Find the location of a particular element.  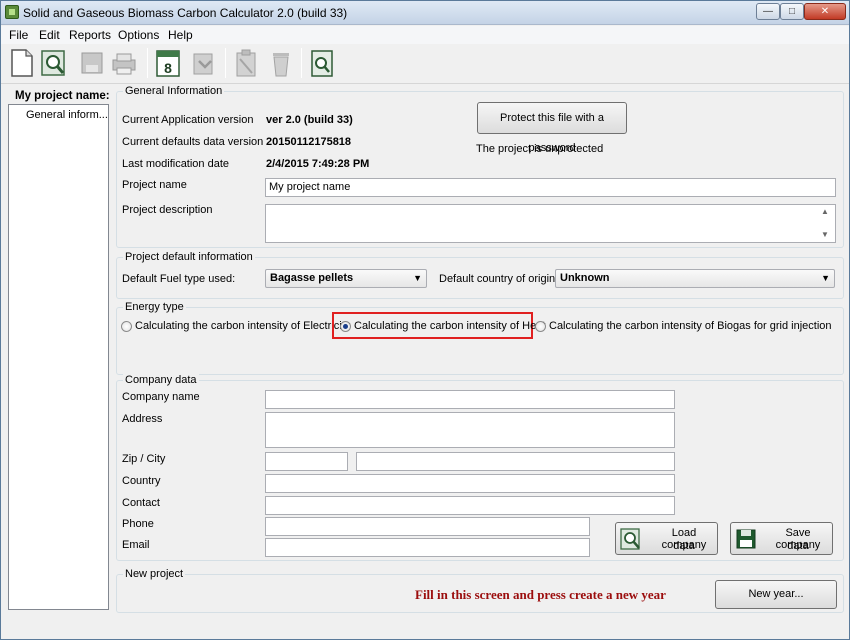

menu-options: Options is located at coordinates (138, 35).